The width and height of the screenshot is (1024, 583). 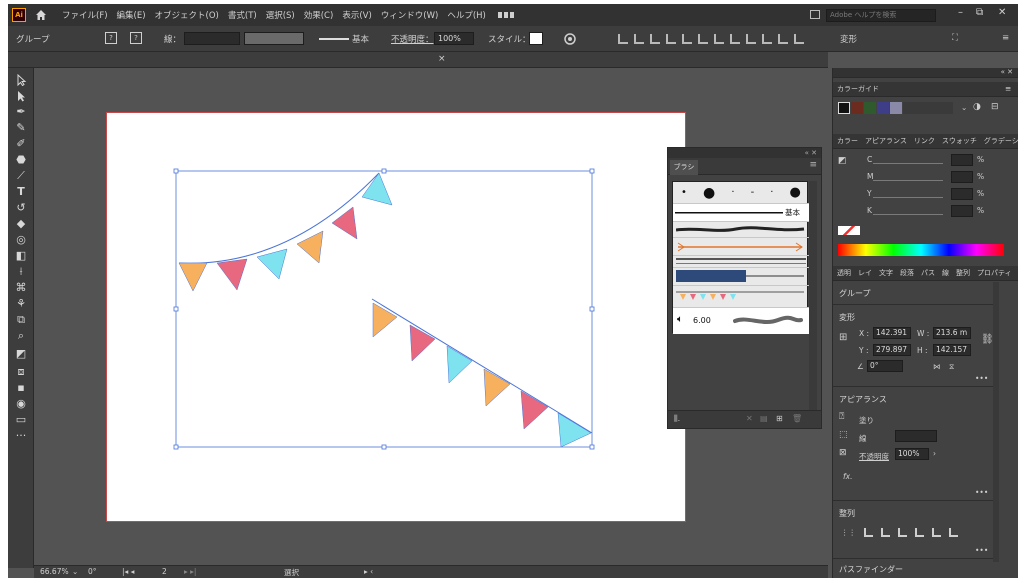 I want to click on symbol-sprayer-tool-icon: ⚘, so click(x=21, y=304).